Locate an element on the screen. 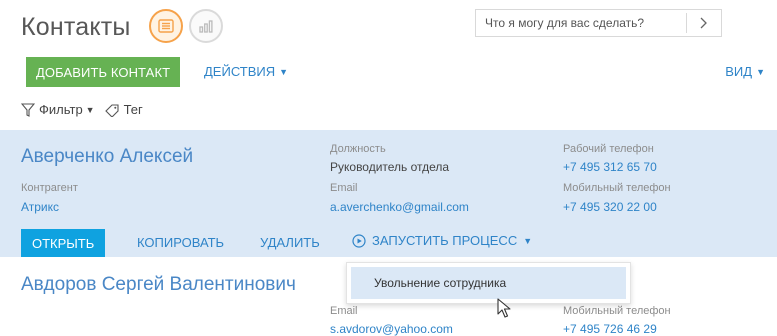  actions-label: ДЕЙСТВИЯ is located at coordinates (240, 71).